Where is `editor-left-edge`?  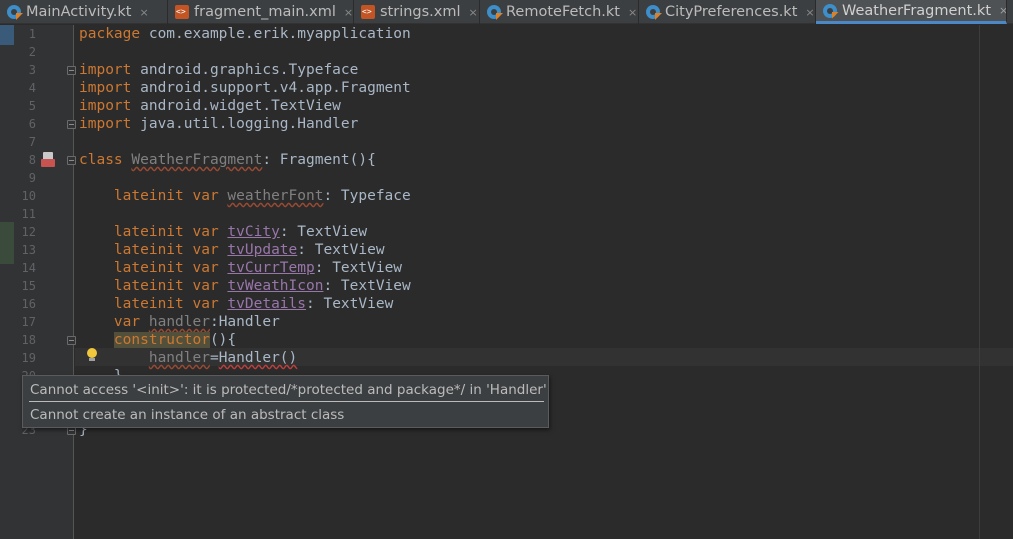
editor-left-edge is located at coordinates (7, 282).